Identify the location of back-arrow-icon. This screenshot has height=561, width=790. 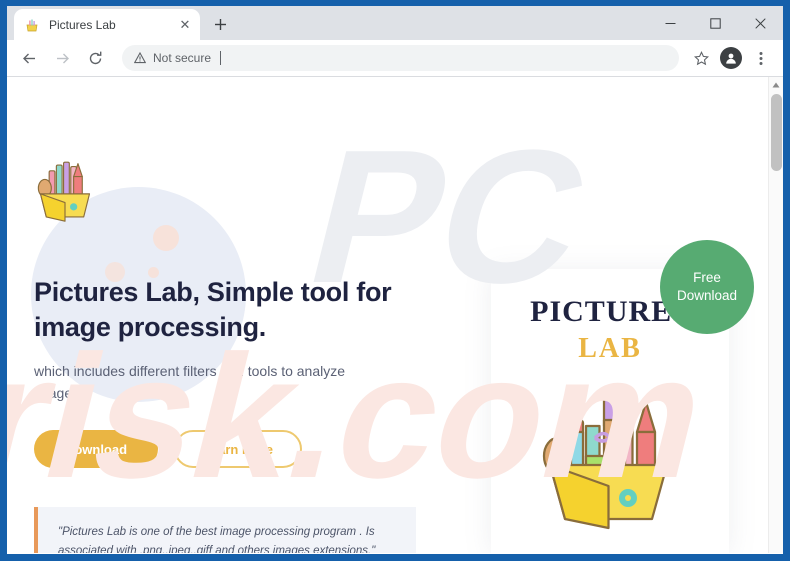
(29, 58).